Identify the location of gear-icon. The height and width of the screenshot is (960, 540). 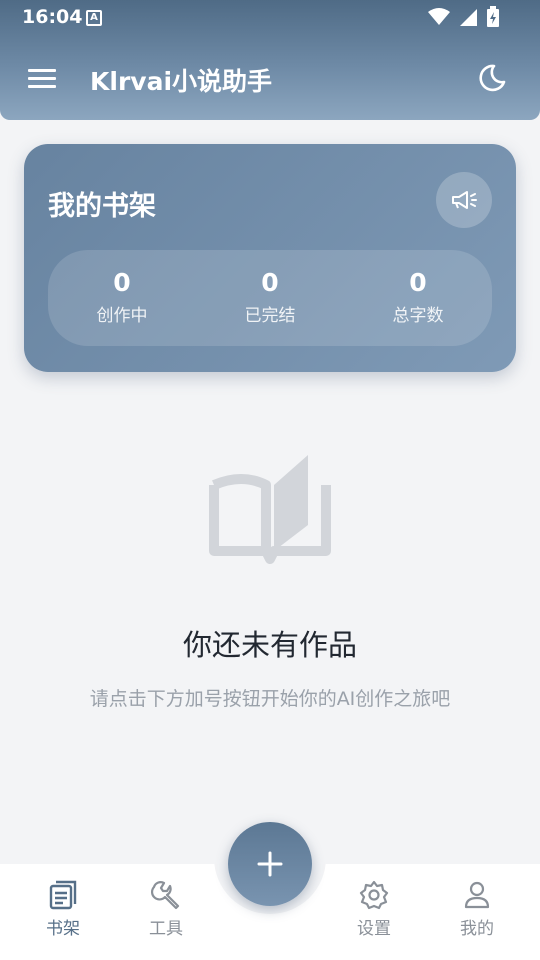
(374, 895).